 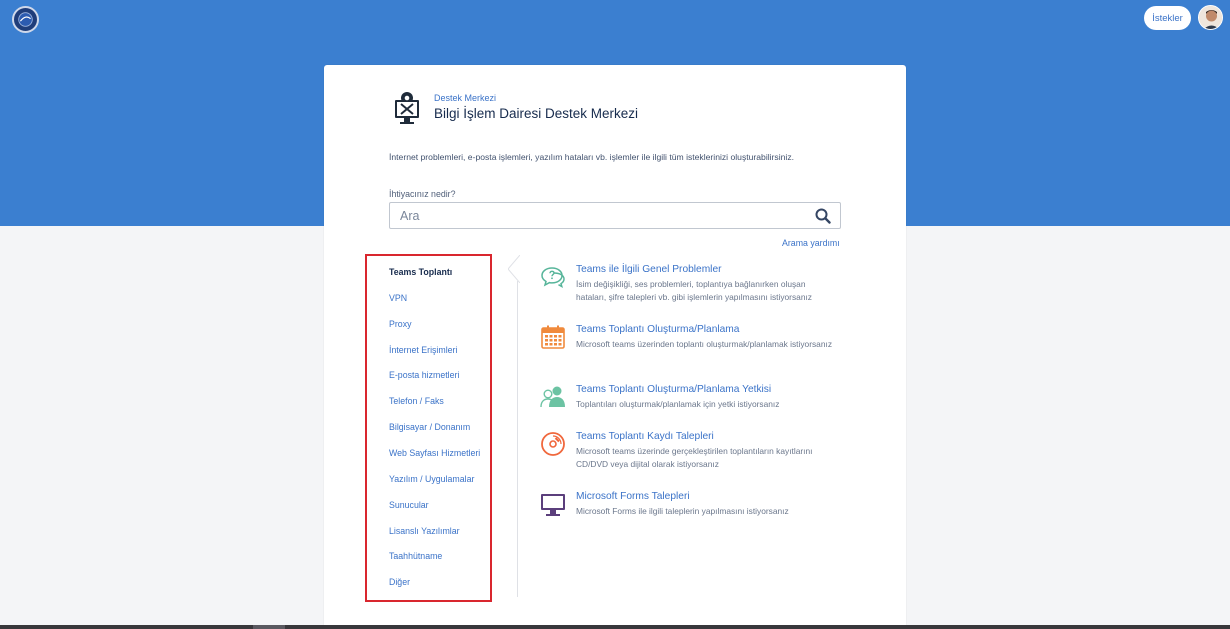 I want to click on disc-icon, so click(x=553, y=444).